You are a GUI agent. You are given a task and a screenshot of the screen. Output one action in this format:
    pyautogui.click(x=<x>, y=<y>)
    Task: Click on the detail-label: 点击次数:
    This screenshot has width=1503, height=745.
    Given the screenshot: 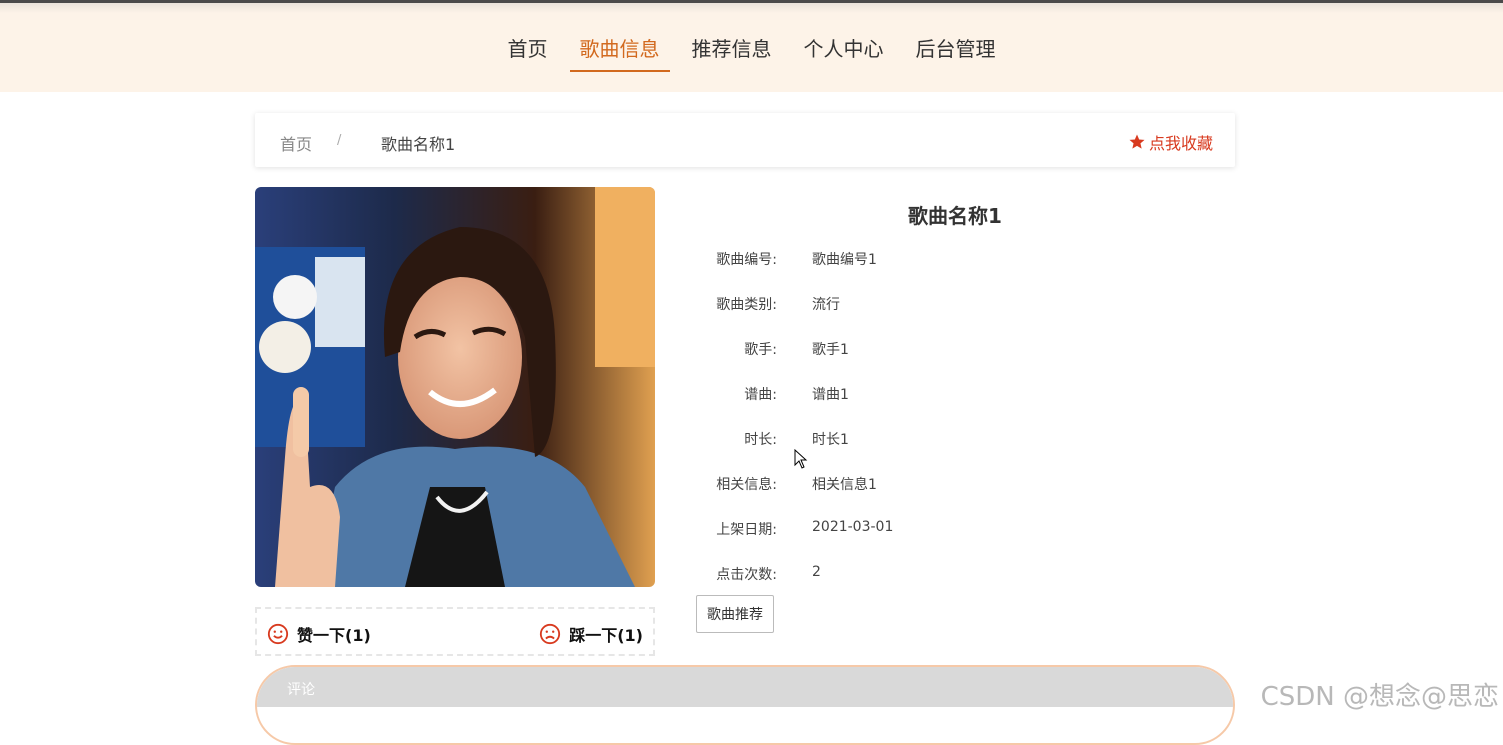 What is the action you would take?
    pyautogui.click(x=746, y=575)
    